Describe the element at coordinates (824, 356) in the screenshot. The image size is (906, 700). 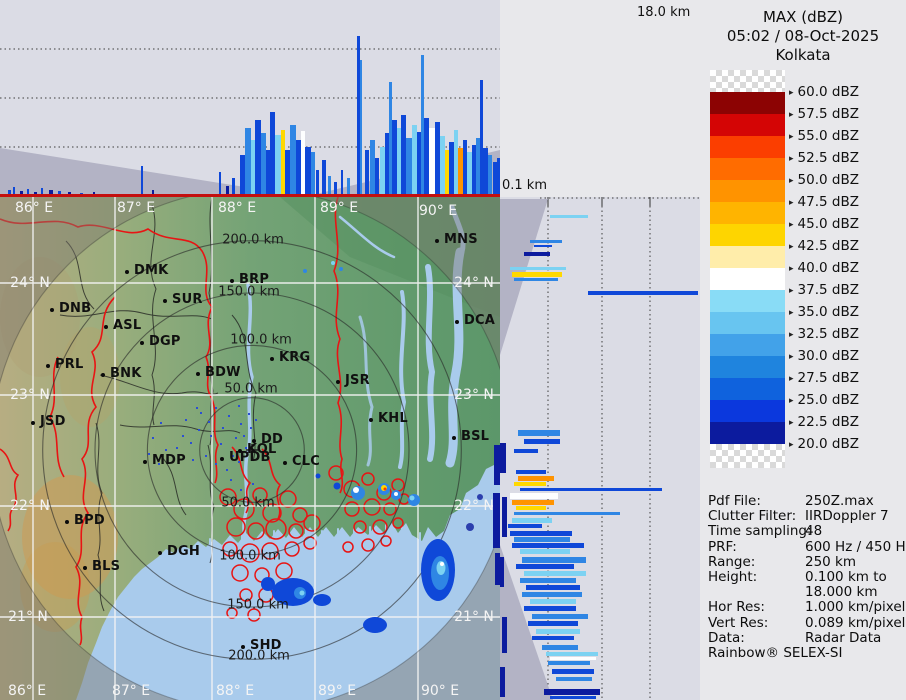
I see `legend-tick-label: ▸ 30.0 dBZ` at that location.